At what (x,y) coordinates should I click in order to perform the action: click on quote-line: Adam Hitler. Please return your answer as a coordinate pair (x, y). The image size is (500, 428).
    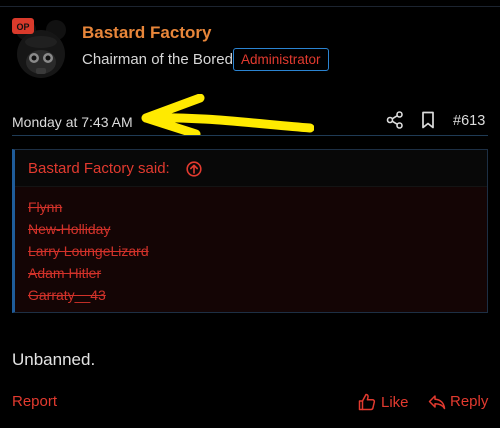
    Looking at the image, I should click on (65, 273).